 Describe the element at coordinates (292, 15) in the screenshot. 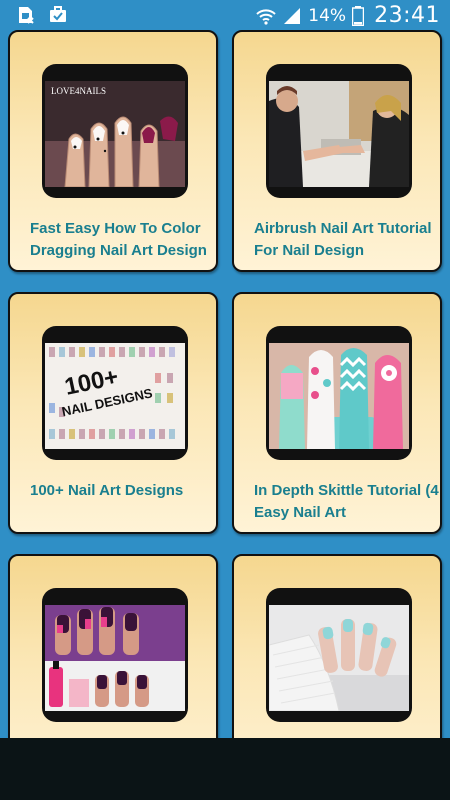

I see `signal-icon` at that location.